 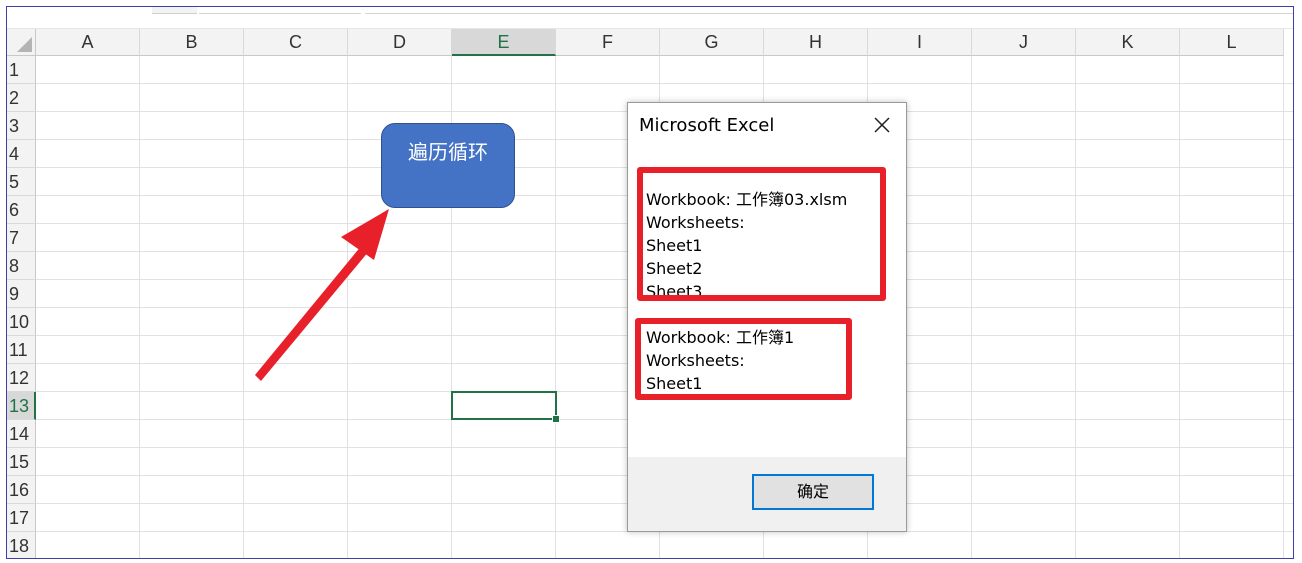 I want to click on column-header-a: A, so click(x=88, y=42).